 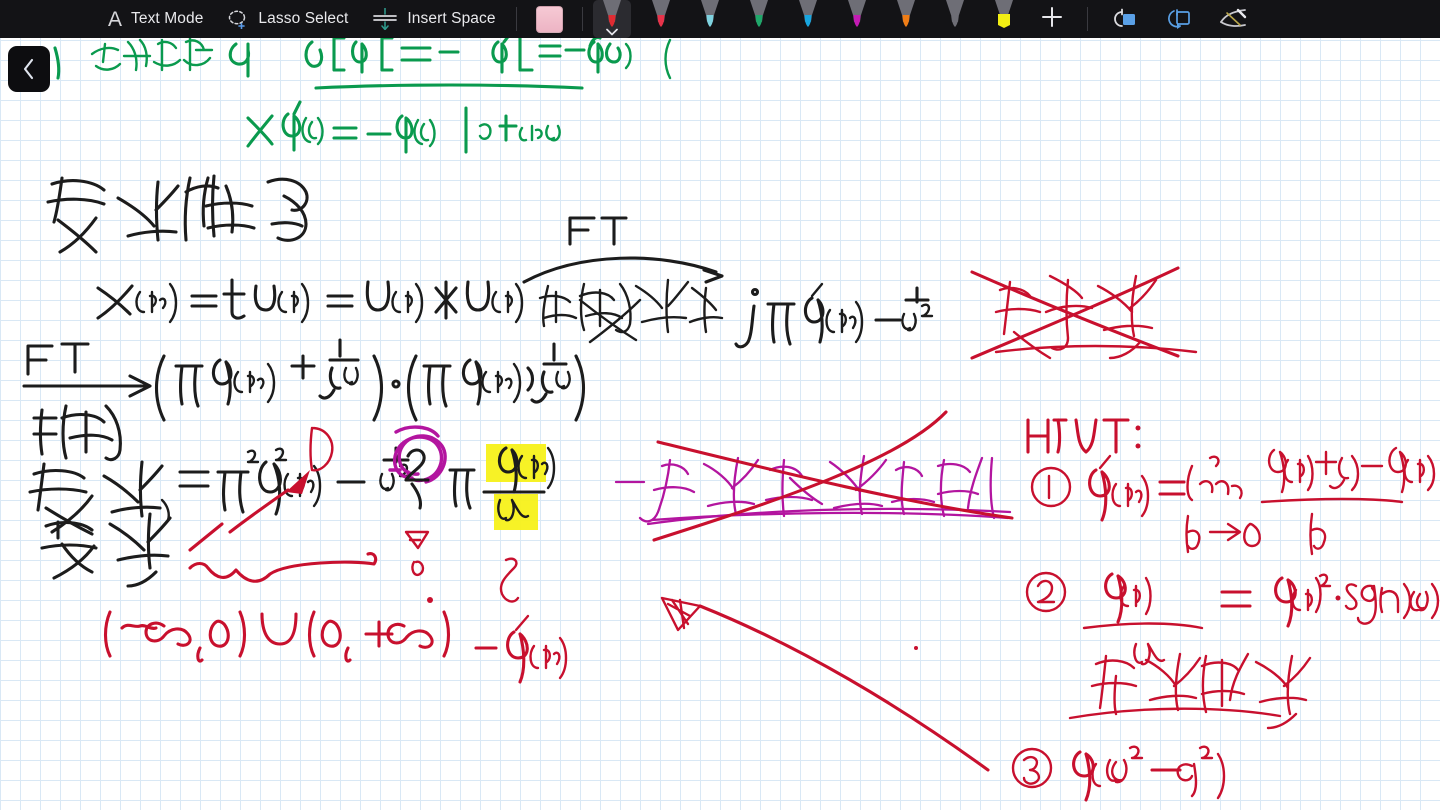 I want to click on tool-insert-space-label: Insert Space, so click(x=451, y=18).